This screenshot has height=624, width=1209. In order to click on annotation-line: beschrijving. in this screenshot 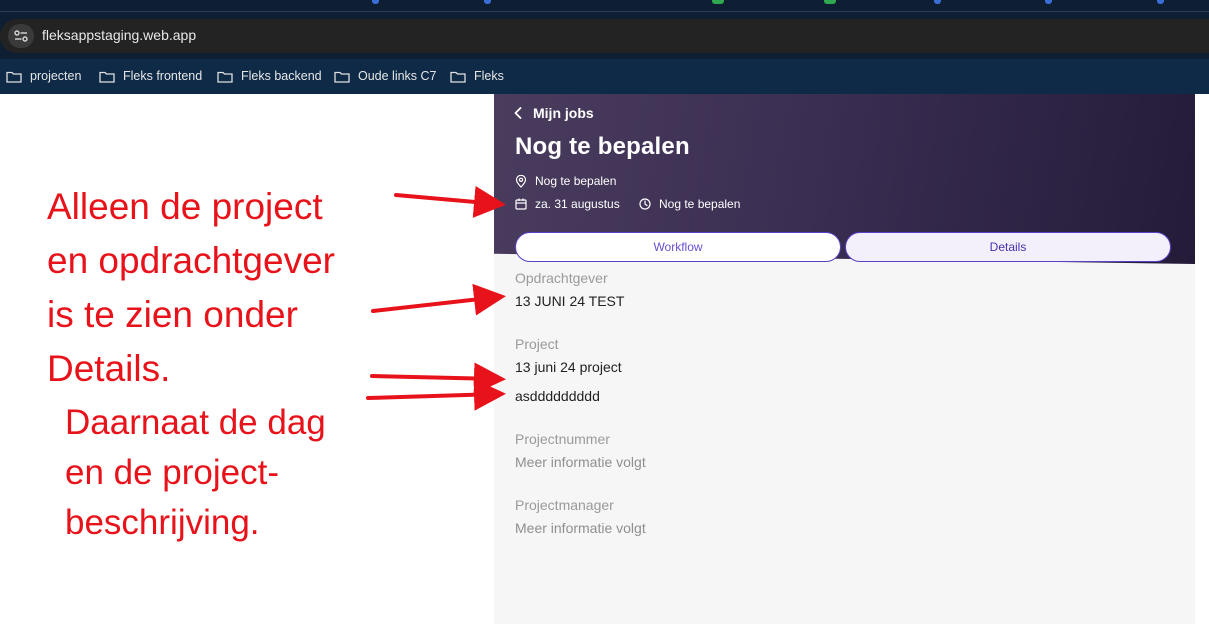, I will do `click(162, 522)`.